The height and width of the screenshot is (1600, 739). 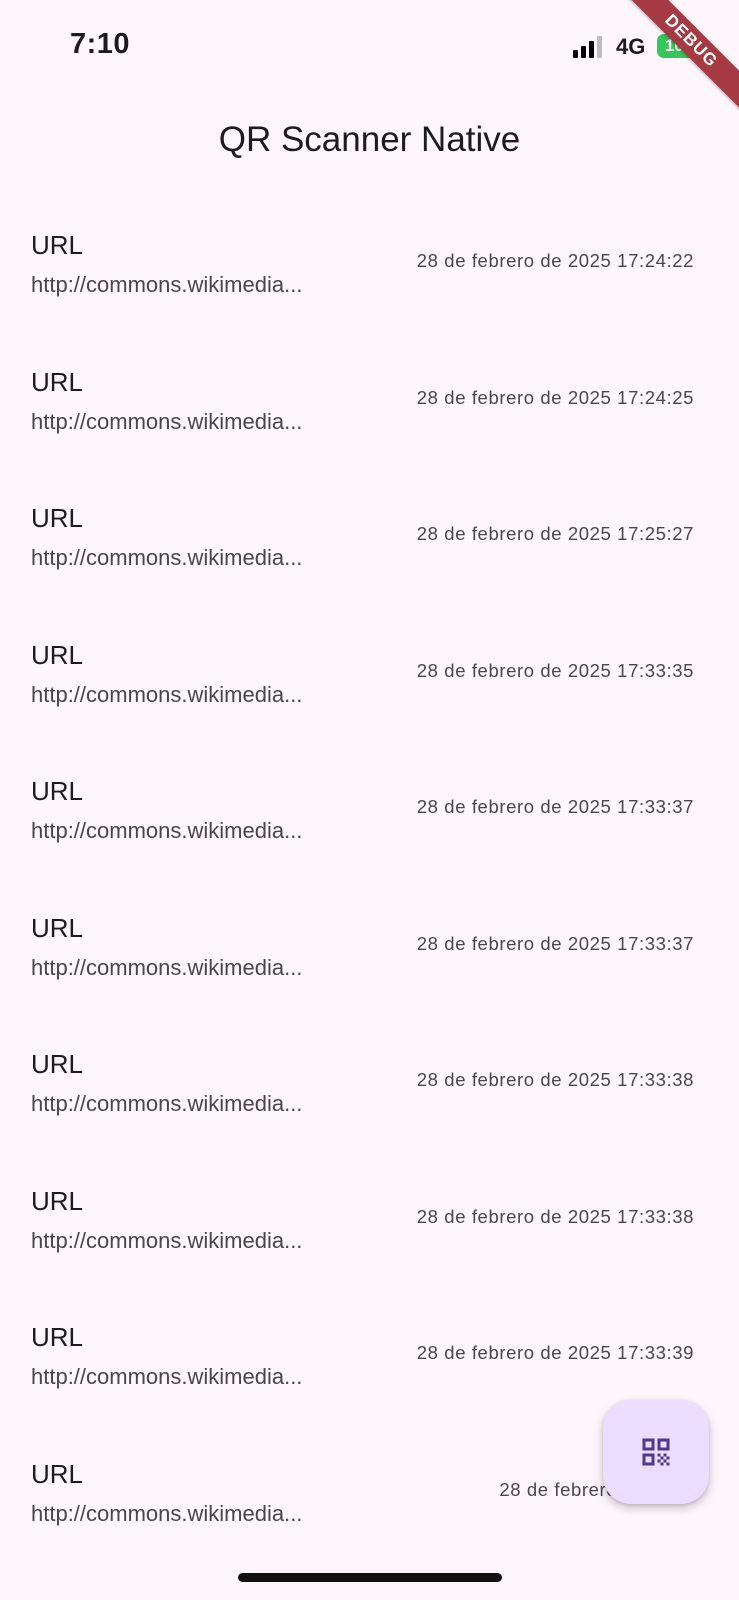 What do you see at coordinates (555, 670) in the screenshot?
I see `scan-date: 28 de febrero de 2025 17:33:35` at bounding box center [555, 670].